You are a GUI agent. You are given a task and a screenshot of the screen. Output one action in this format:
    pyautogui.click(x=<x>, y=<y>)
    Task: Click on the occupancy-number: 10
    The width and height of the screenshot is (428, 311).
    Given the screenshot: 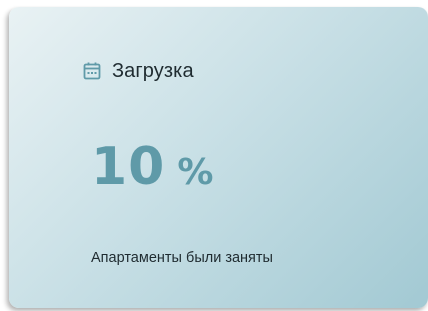 What is the action you would take?
    pyautogui.click(x=128, y=167)
    